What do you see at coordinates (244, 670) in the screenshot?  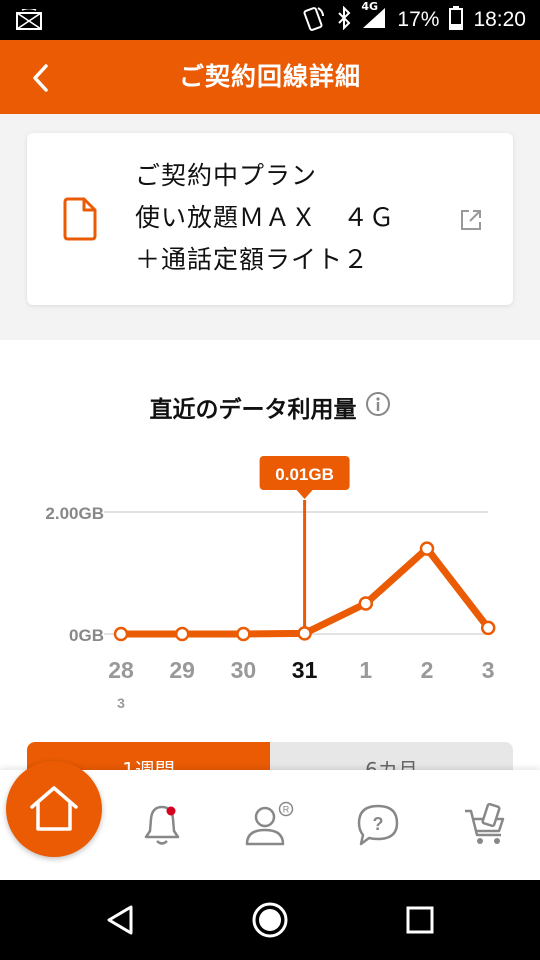 I see `x-tick-label: 30` at bounding box center [244, 670].